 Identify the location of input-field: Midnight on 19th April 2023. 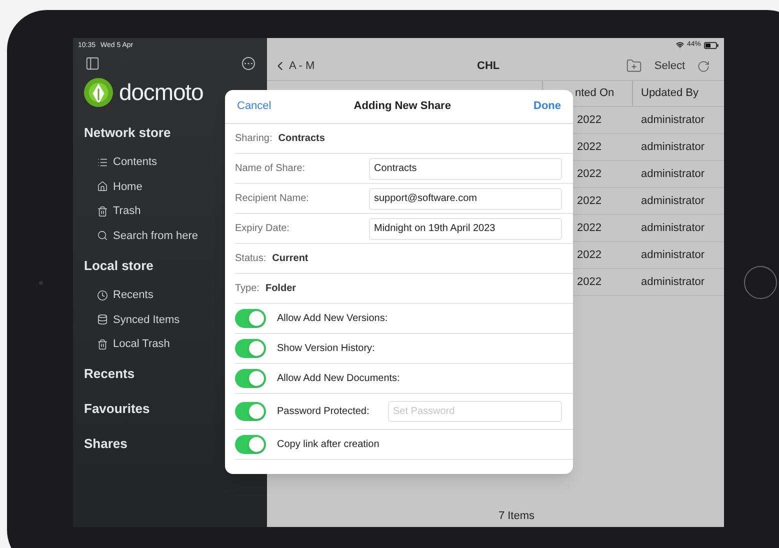
(465, 229).